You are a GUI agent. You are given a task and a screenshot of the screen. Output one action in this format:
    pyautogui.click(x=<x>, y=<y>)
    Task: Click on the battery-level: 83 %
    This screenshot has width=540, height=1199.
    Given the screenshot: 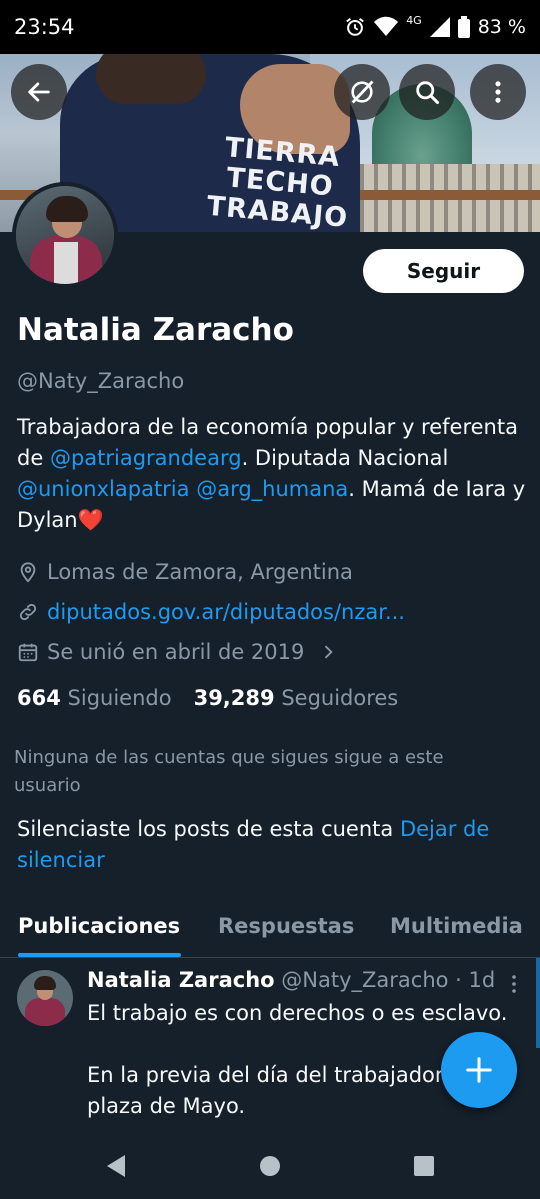 What is the action you would take?
    pyautogui.click(x=501, y=27)
    